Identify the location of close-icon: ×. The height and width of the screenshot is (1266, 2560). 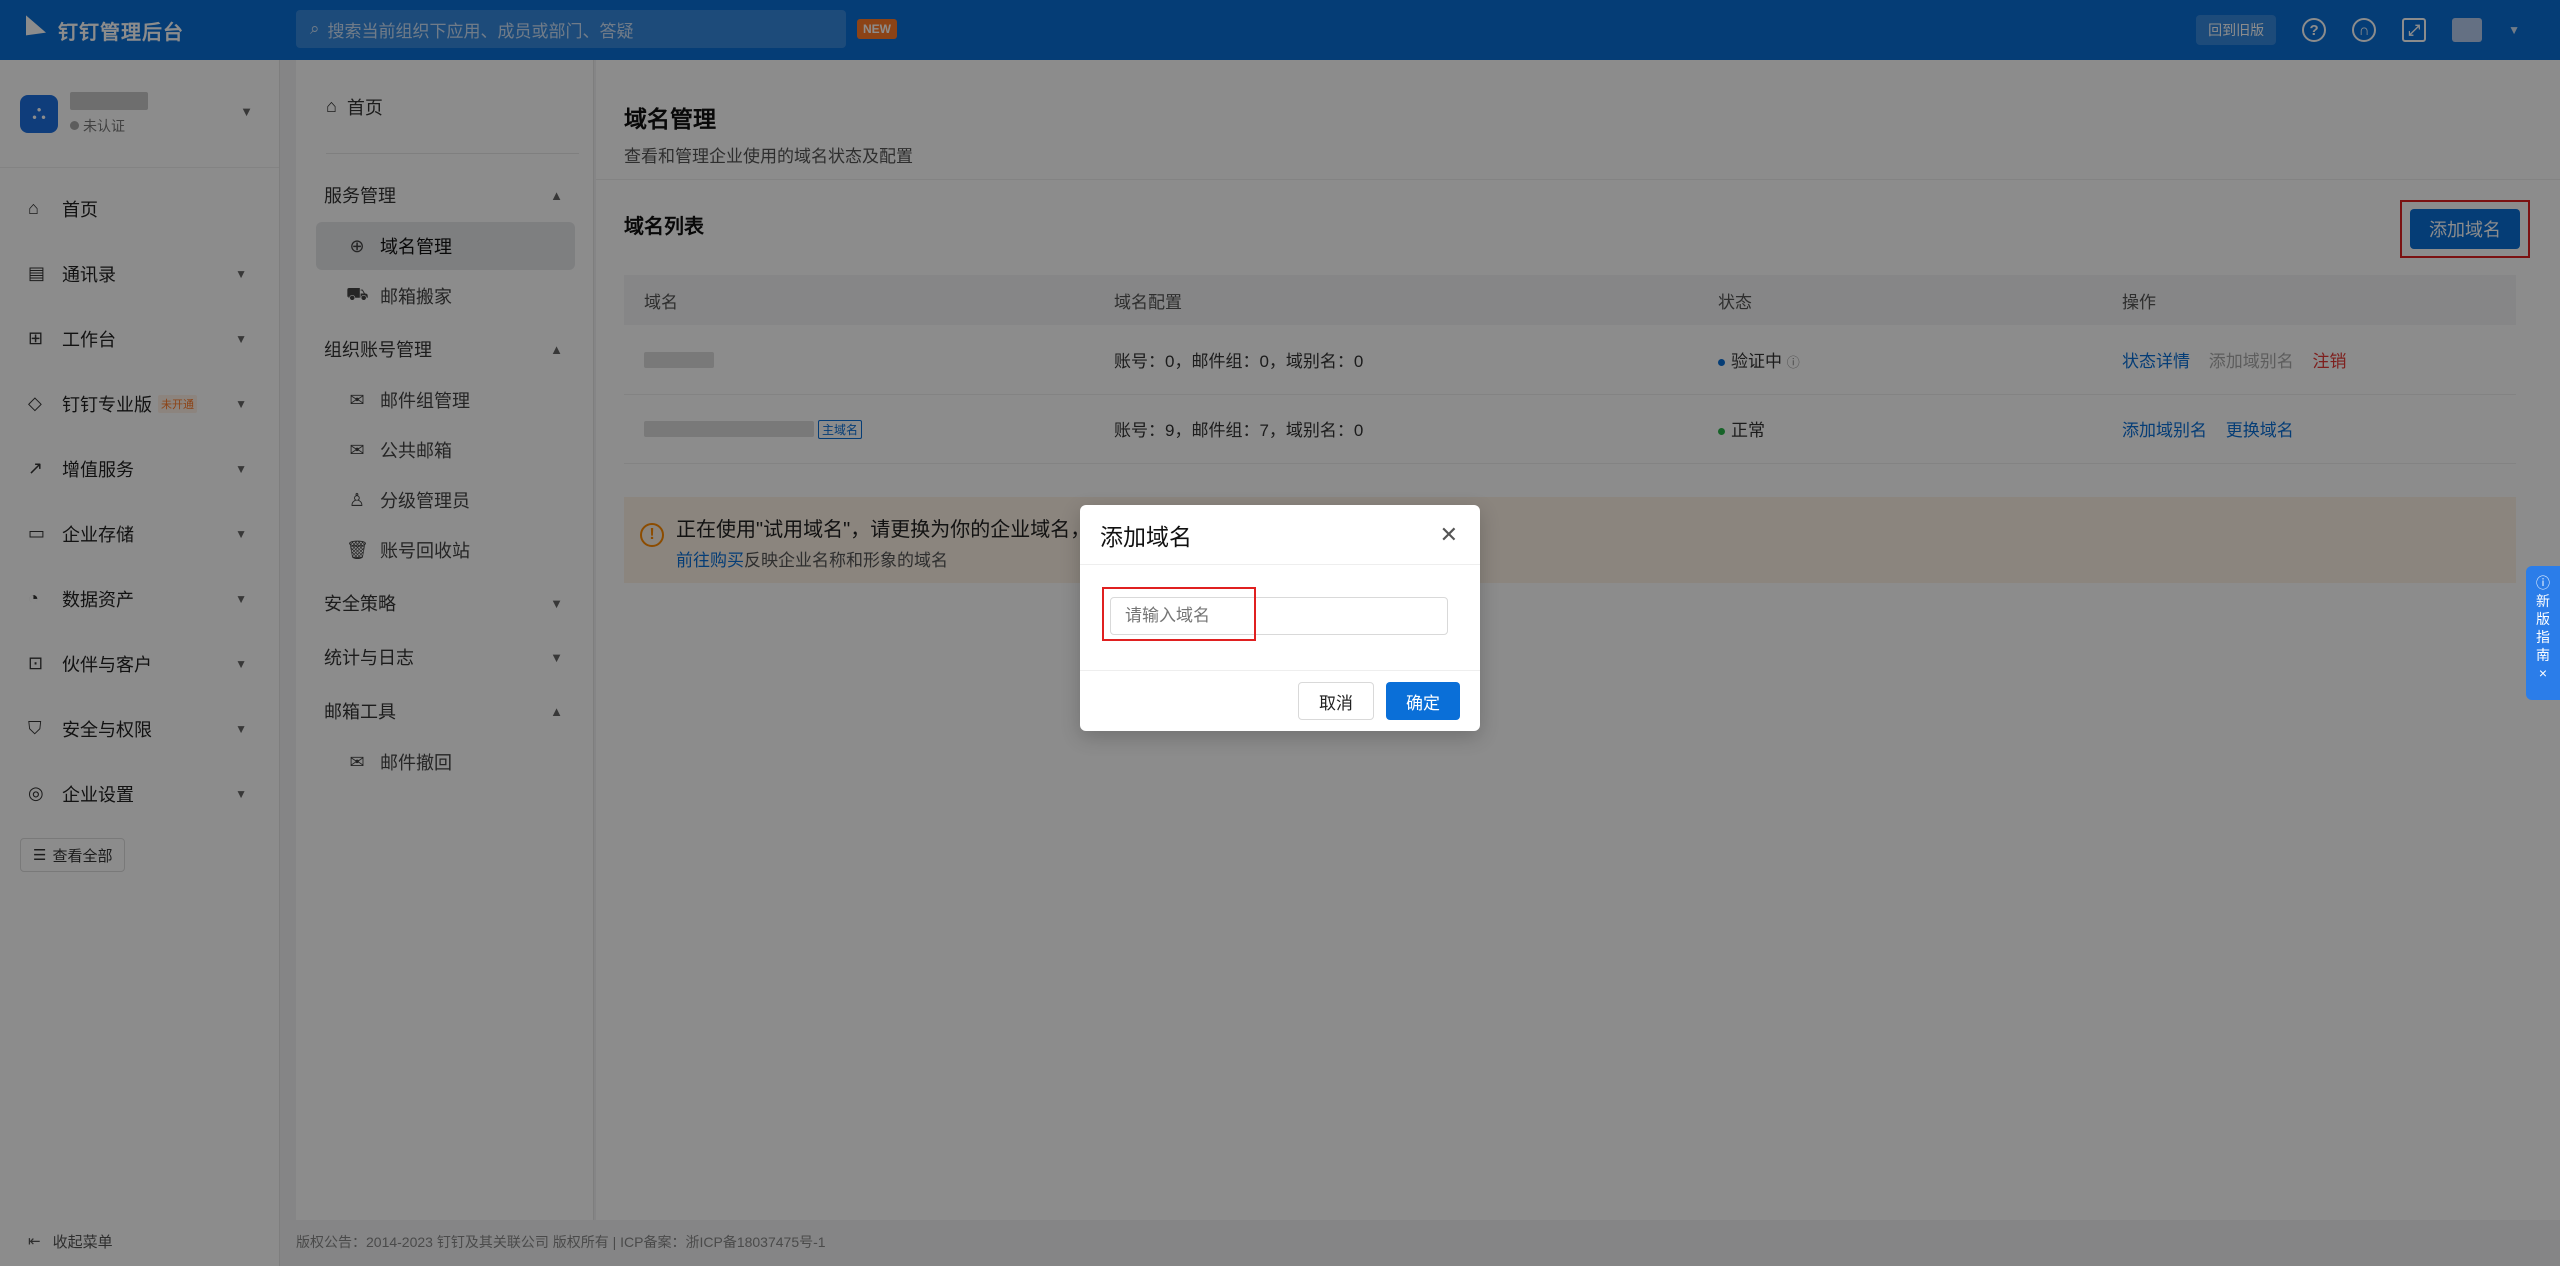
(2543, 673).